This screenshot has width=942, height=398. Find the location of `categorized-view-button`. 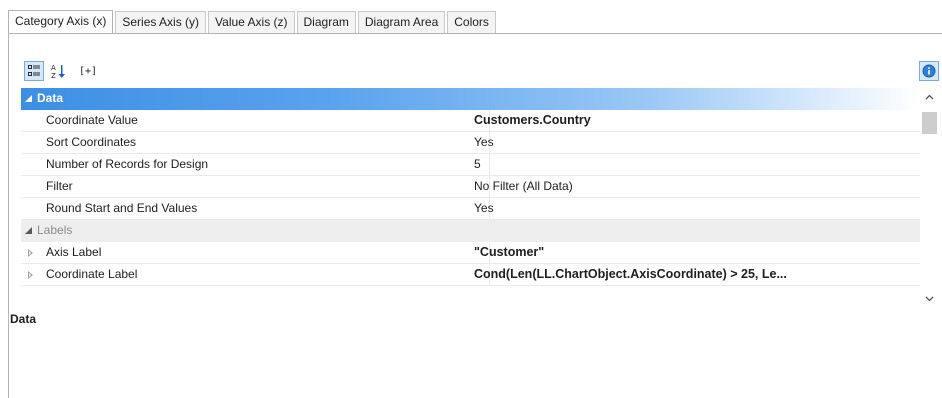

categorized-view-button is located at coordinates (34, 71).